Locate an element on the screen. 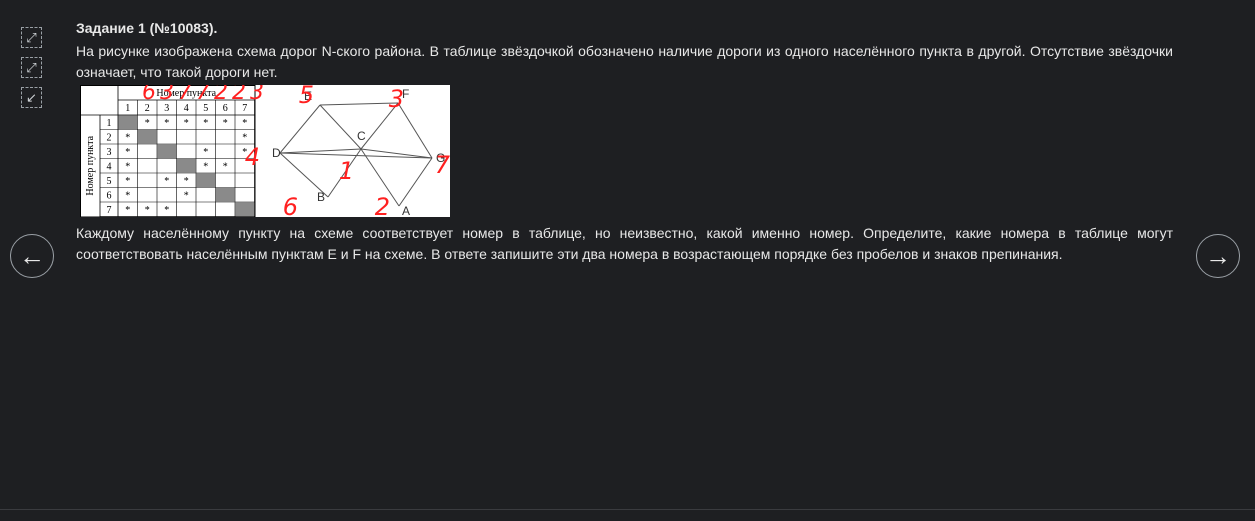 The width and height of the screenshot is (1255, 521). table-row-number: 2 is located at coordinates (109, 138).